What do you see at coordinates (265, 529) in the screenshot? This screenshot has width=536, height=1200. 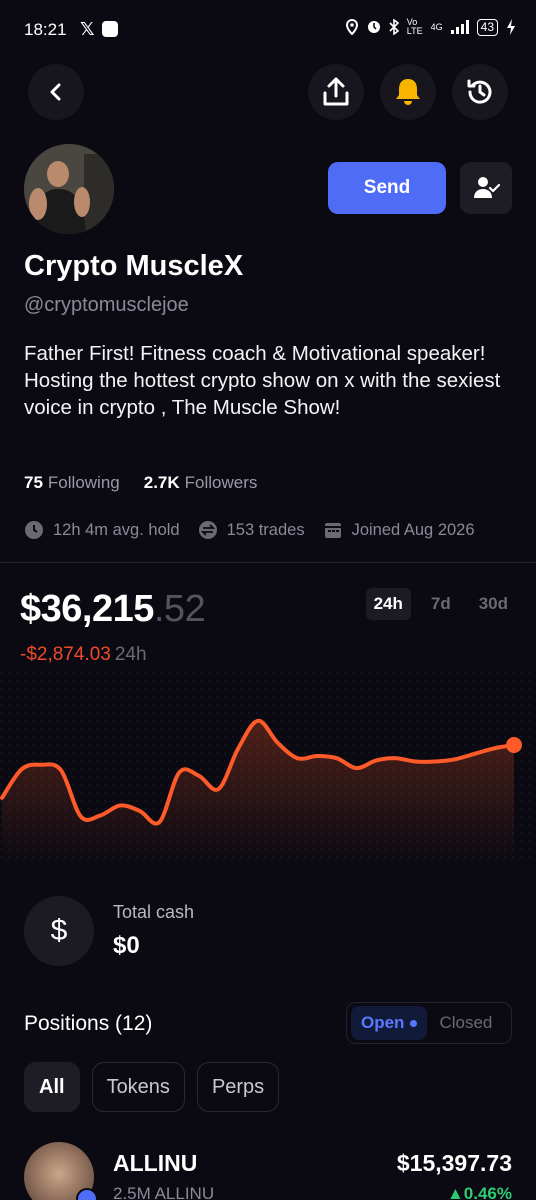 I see `trades-text: 153 trades` at bounding box center [265, 529].